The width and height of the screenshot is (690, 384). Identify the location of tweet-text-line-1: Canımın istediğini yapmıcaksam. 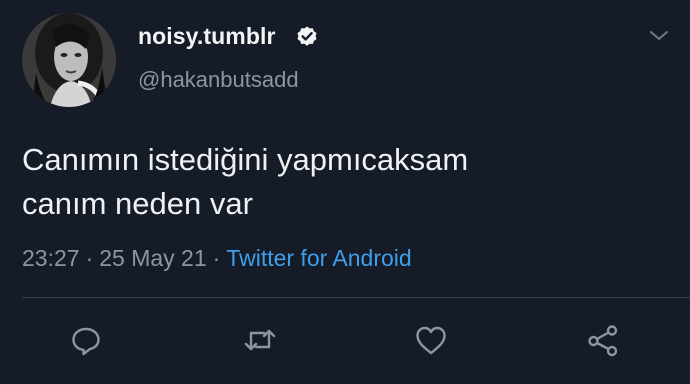
(245, 159).